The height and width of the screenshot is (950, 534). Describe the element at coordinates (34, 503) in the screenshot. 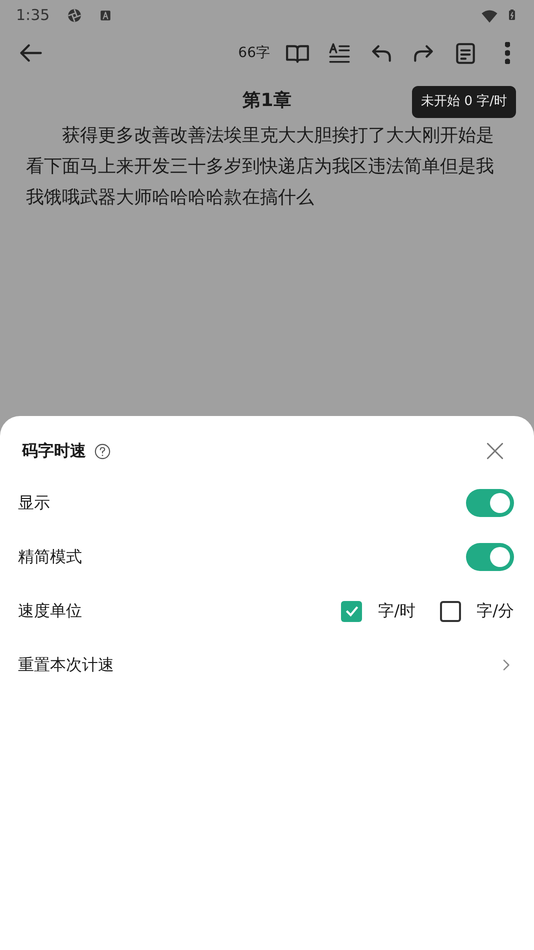

I see `setting-label: 显示` at that location.